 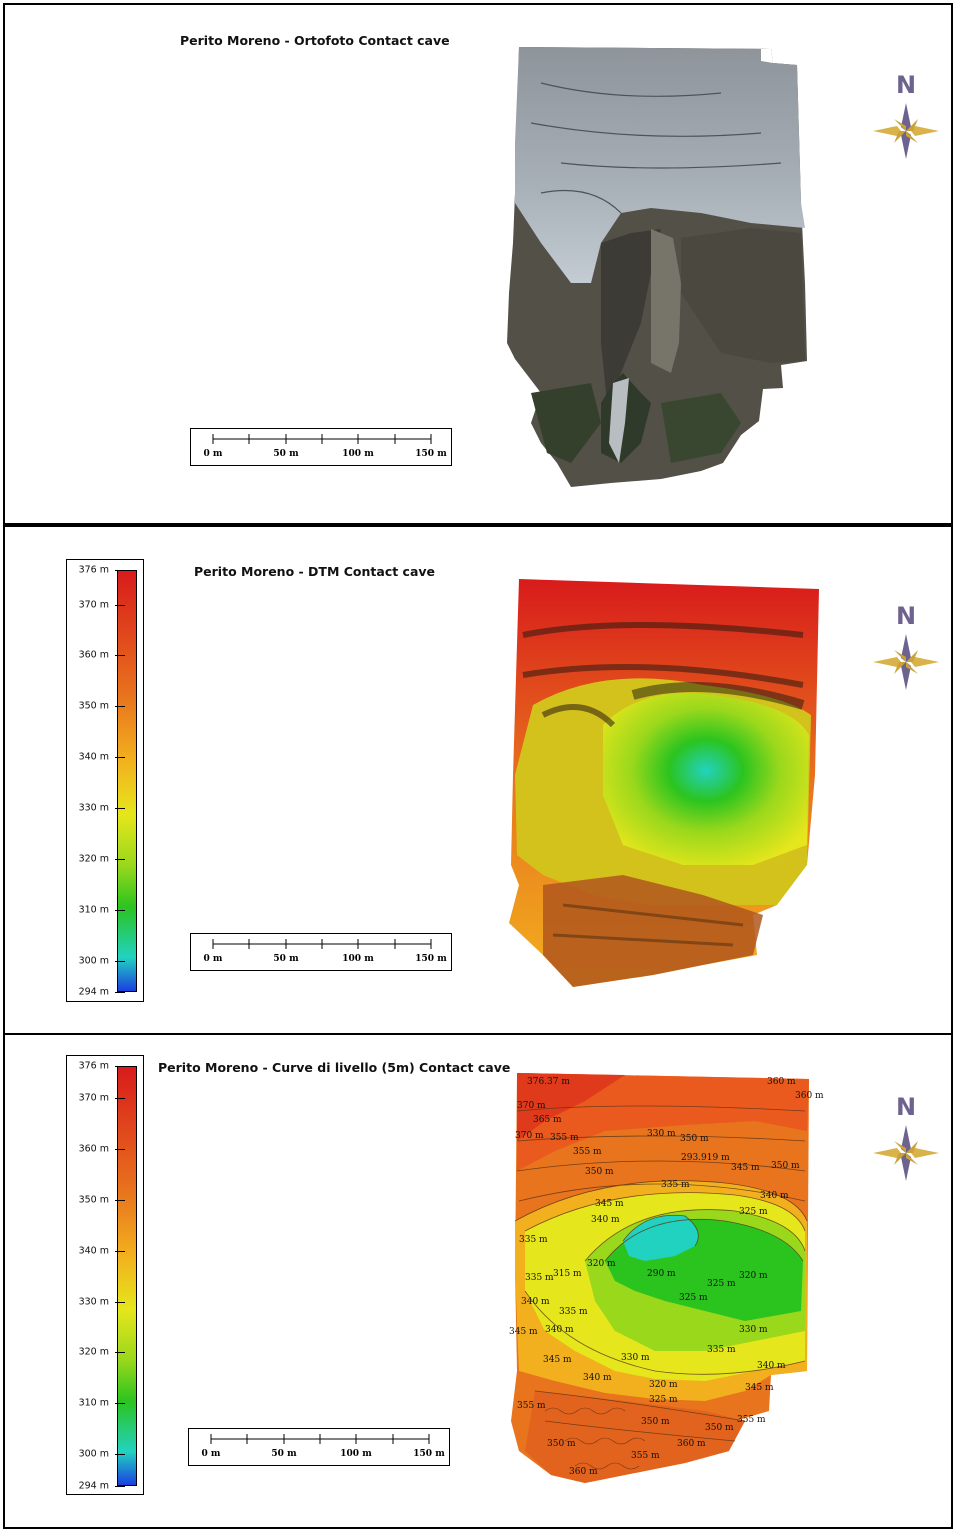 I want to click on contour-label: 315 m, so click(x=567, y=1274).